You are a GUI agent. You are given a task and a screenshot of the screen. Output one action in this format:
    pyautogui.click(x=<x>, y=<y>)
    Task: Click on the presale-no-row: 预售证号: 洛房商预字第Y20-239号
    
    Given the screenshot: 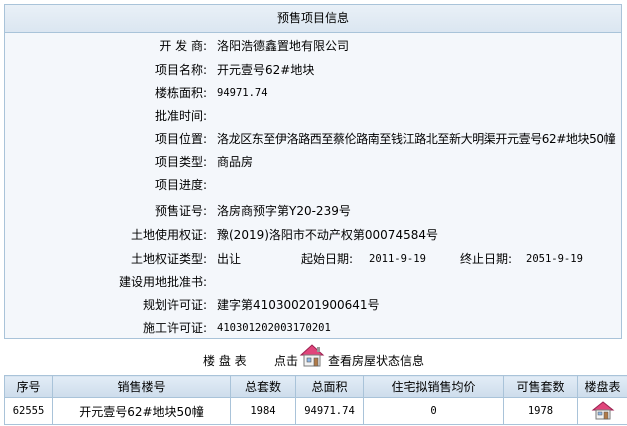 What is the action you would take?
    pyautogui.click(x=314, y=211)
    